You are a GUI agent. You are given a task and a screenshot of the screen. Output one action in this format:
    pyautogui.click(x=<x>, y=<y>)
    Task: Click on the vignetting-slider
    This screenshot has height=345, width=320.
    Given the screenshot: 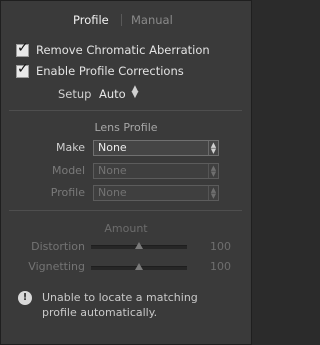 What is the action you would take?
    pyautogui.click(x=139, y=266)
    